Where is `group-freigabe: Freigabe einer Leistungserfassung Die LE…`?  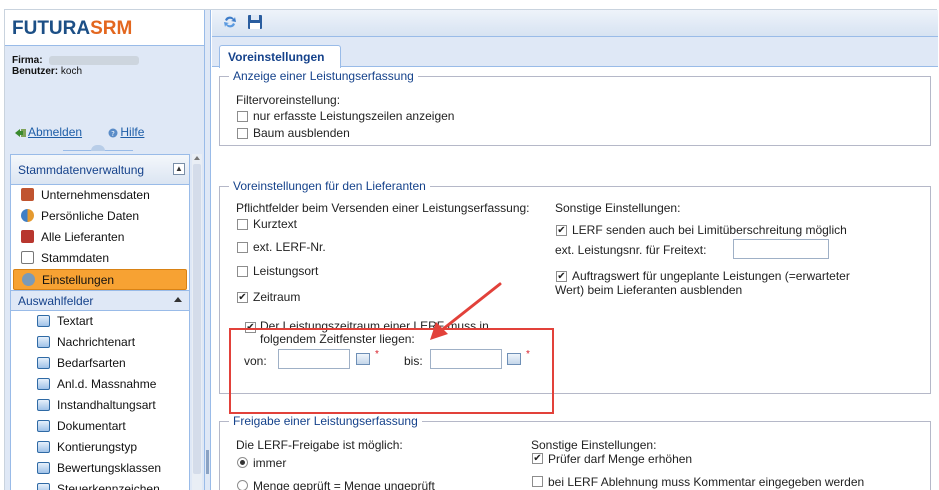
group-freigabe: Freigabe einer Leistungserfassung Die LE… is located at coordinates (575, 452).